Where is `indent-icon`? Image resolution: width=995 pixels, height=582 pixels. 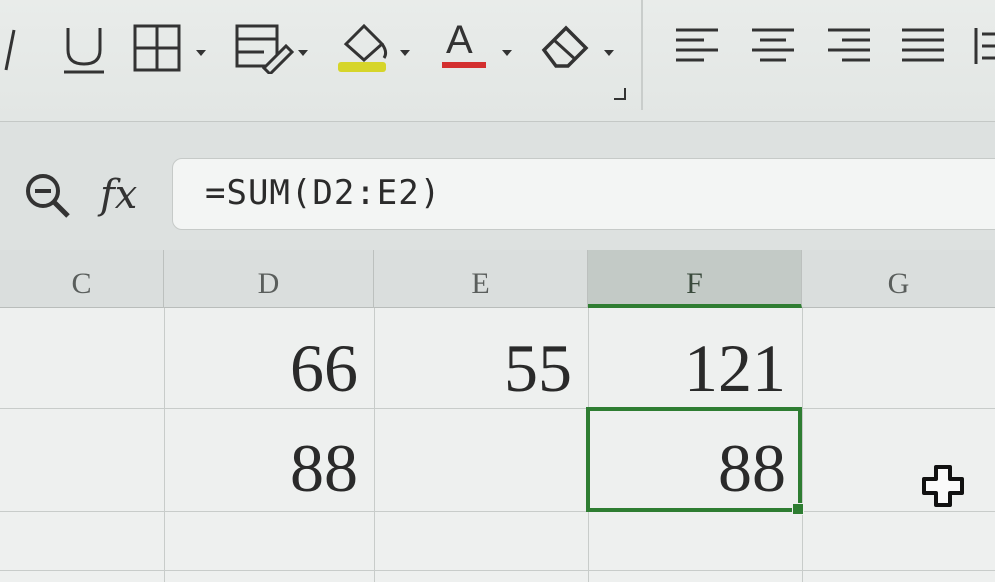 indent-icon is located at coordinates (984, 46).